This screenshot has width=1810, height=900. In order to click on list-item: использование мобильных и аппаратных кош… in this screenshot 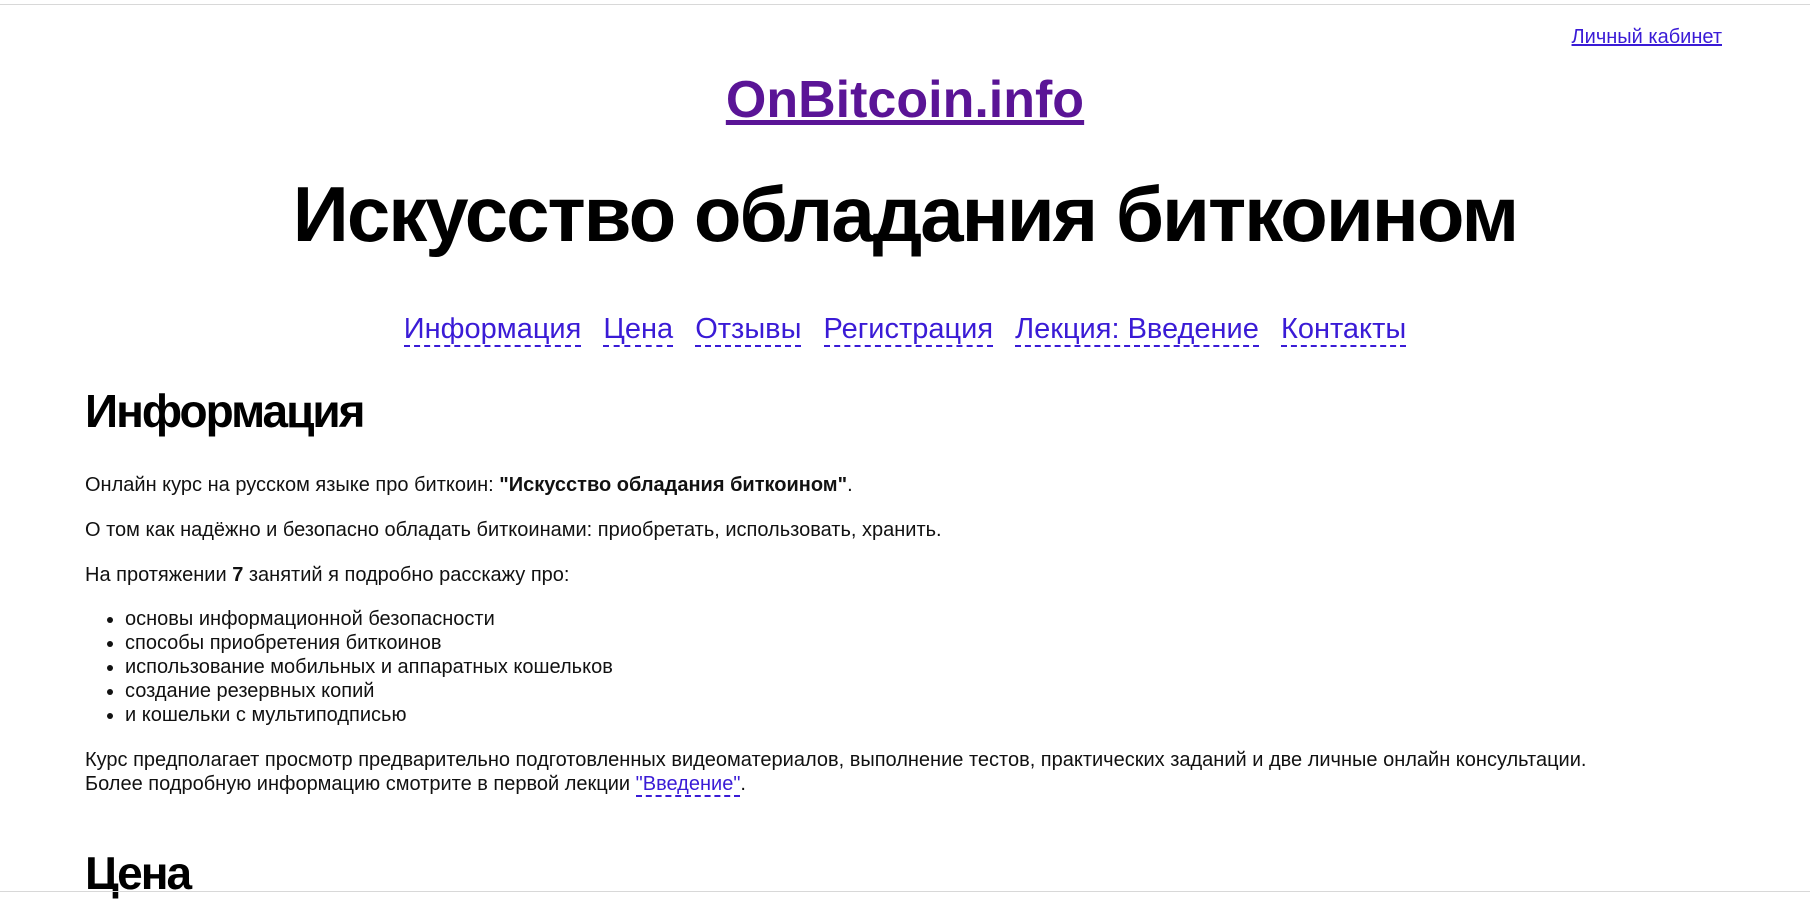, I will do `click(925, 667)`.